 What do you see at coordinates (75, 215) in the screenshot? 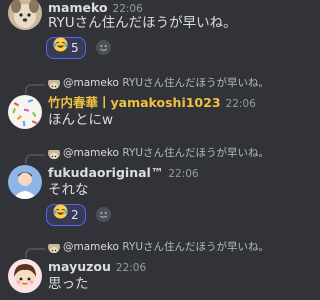
I see `reaction-count: 2` at bounding box center [75, 215].